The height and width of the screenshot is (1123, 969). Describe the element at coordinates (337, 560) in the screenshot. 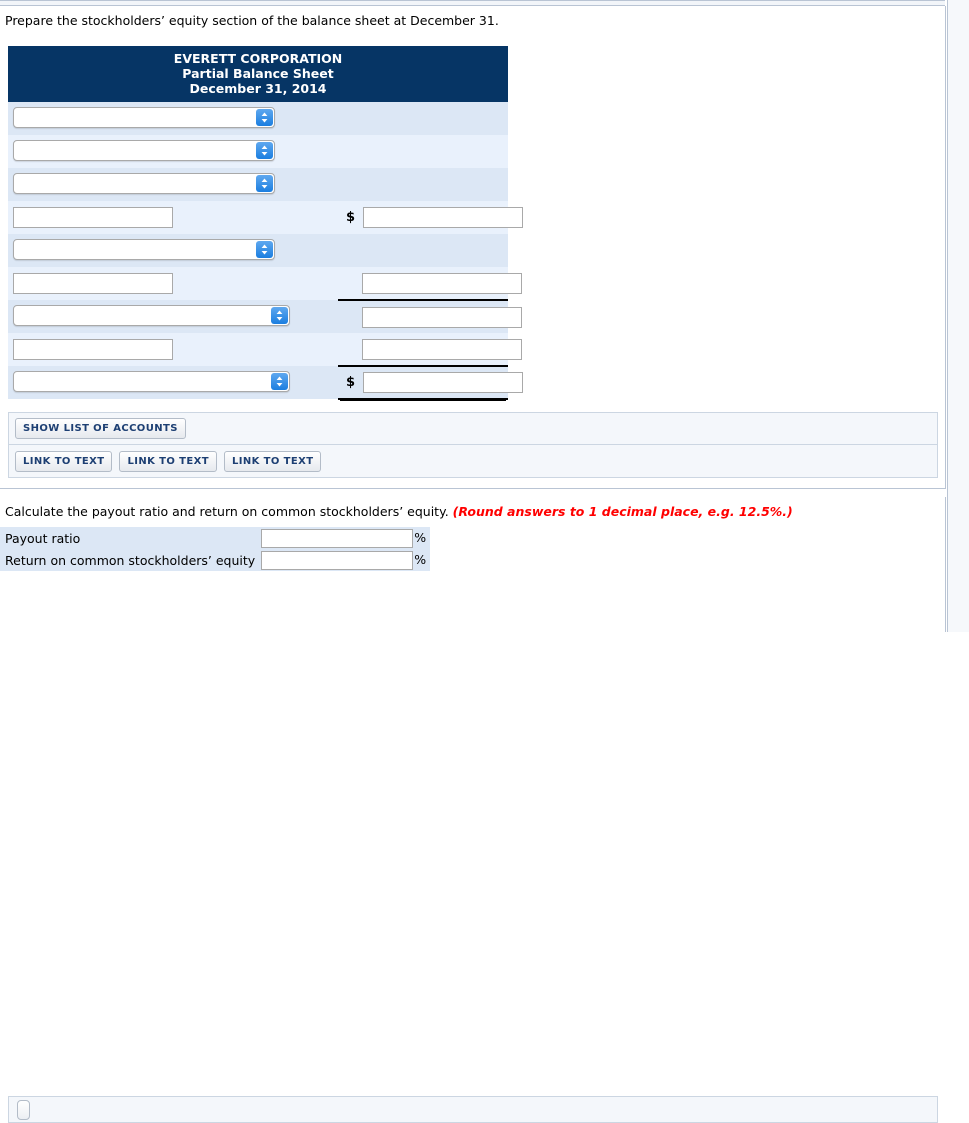

I see `return-on-equity-input` at that location.